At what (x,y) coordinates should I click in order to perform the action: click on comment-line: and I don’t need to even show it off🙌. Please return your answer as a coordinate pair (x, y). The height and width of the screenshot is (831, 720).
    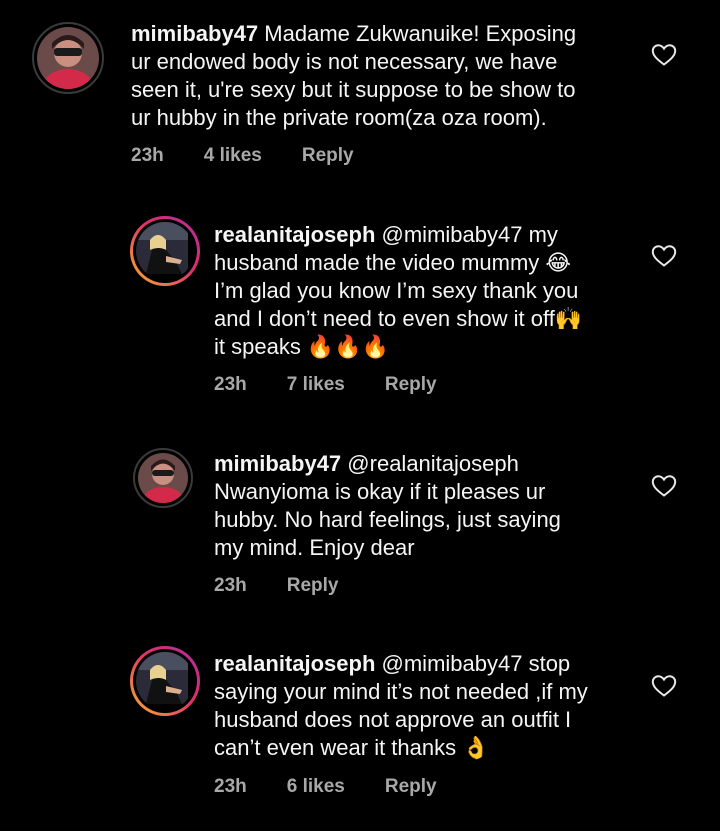
    Looking at the image, I should click on (398, 318).